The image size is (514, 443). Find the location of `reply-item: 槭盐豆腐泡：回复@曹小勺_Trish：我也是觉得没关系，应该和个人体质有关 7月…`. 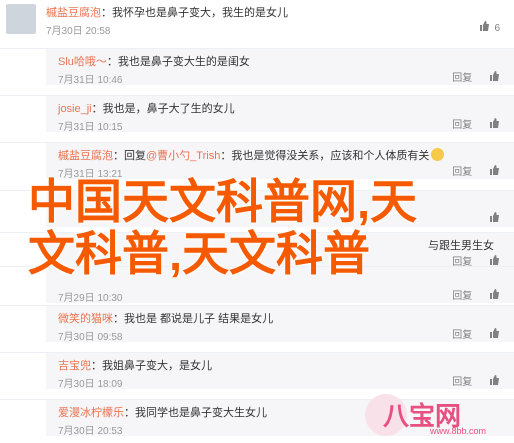

reply-item: 槭盐豆腐泡：回复@曹小勺_Trish：我也是觉得没关系，应该和个人体质有关 7月… is located at coordinates (257, 161).